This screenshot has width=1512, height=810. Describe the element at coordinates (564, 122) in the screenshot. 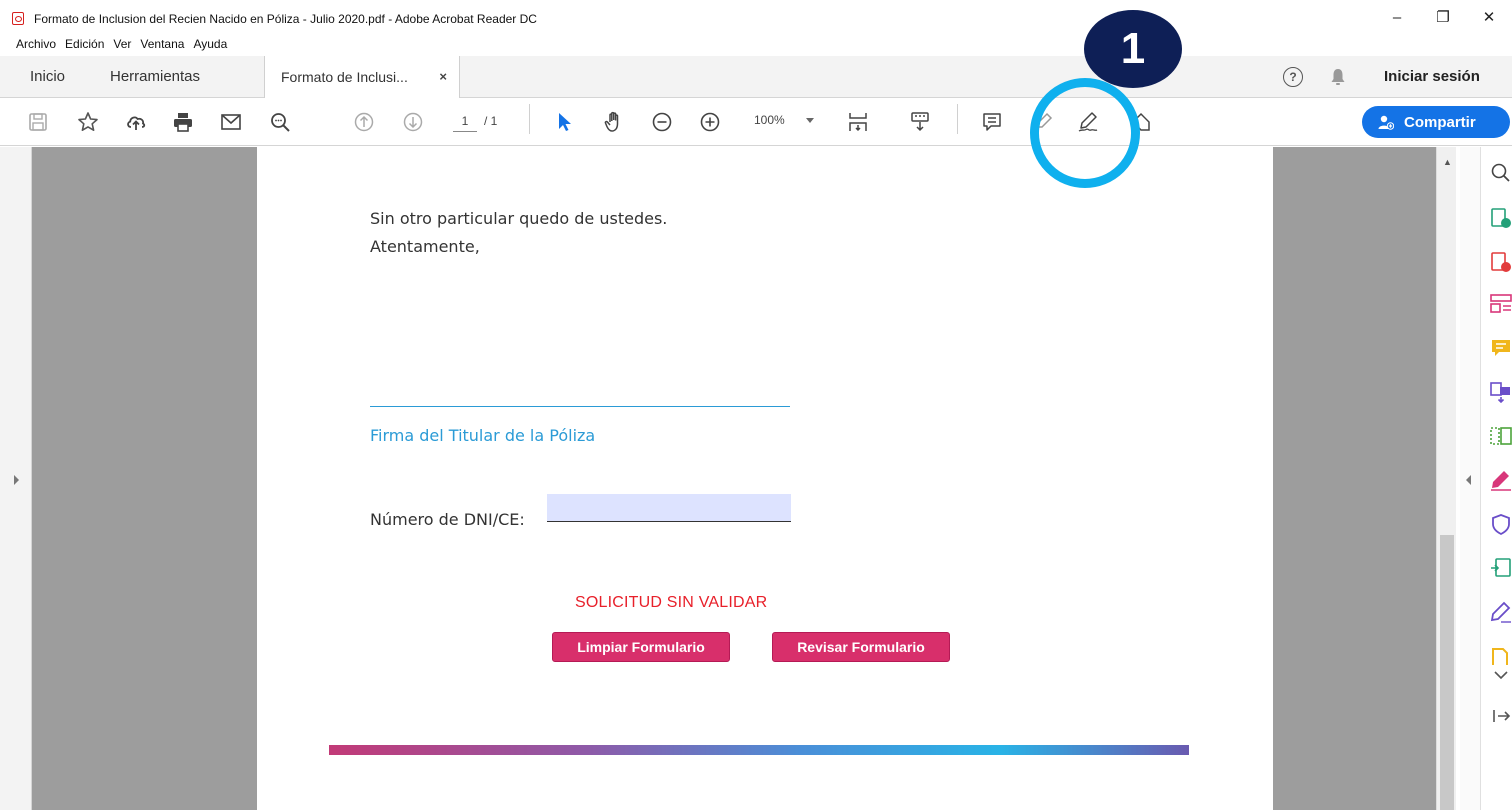

I see `select-cursor-icon` at that location.